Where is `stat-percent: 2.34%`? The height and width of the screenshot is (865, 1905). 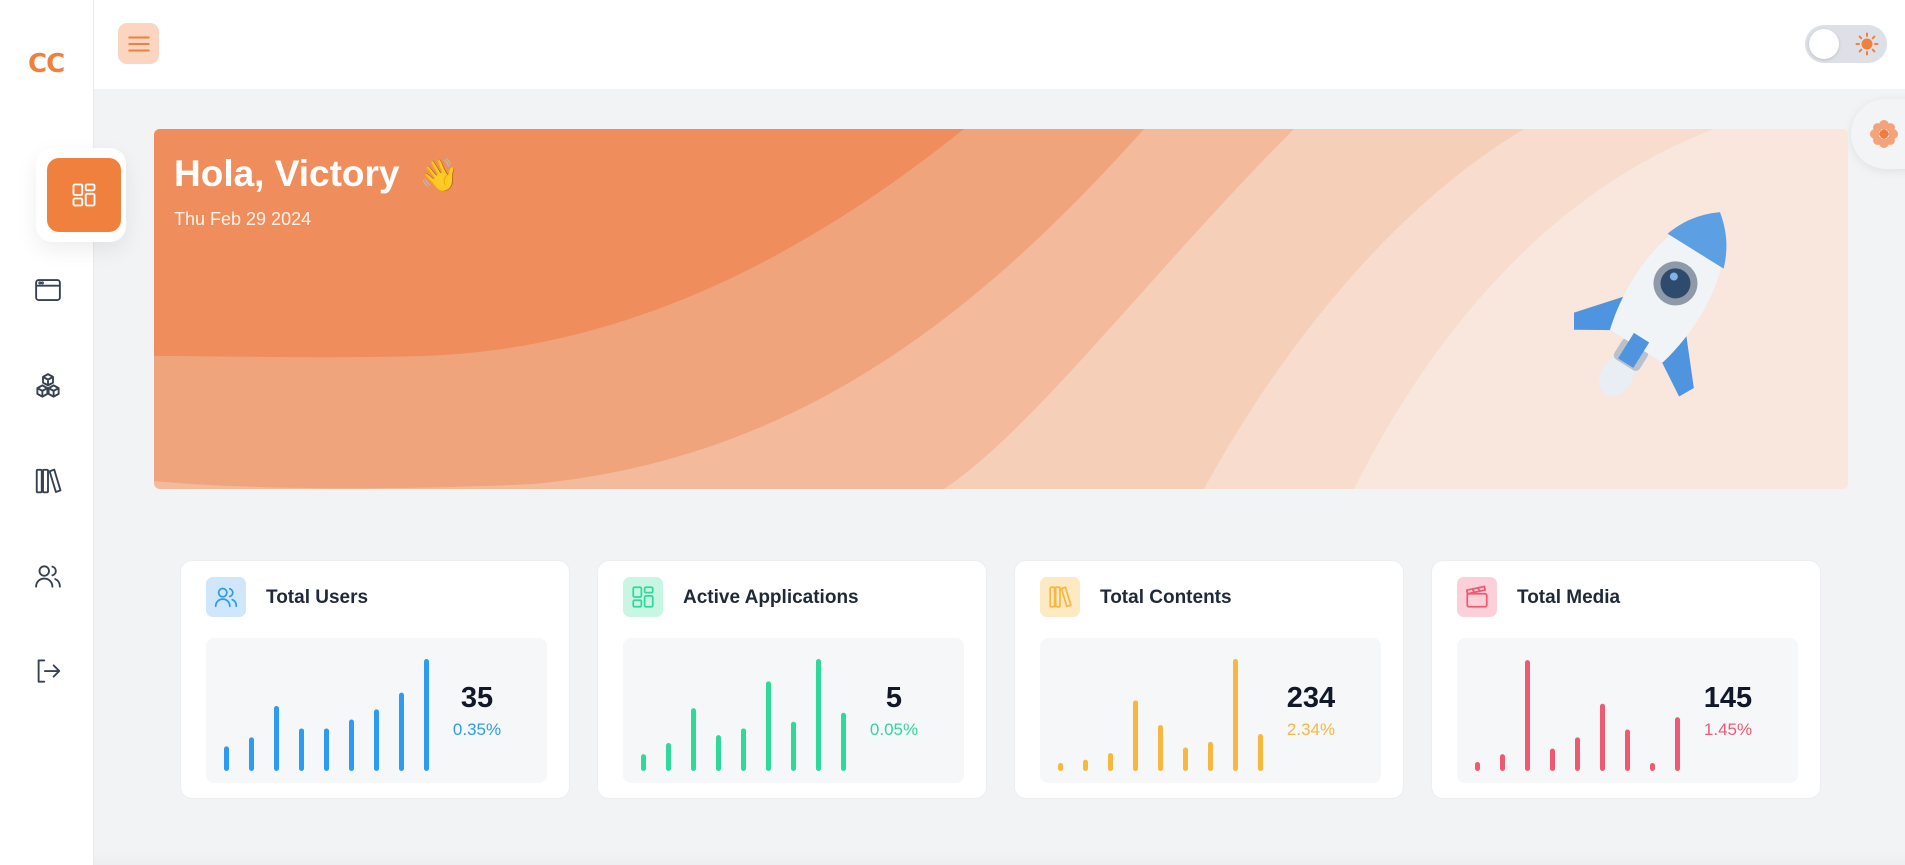 stat-percent: 2.34% is located at coordinates (1311, 729).